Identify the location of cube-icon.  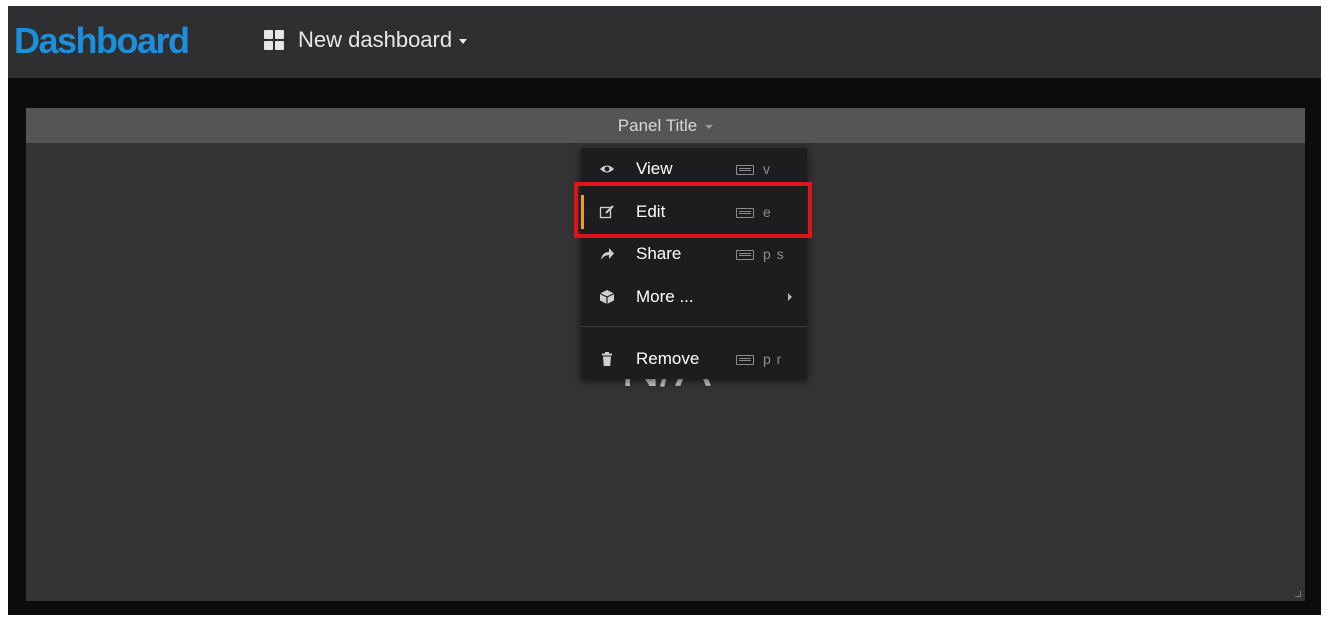
(607, 297).